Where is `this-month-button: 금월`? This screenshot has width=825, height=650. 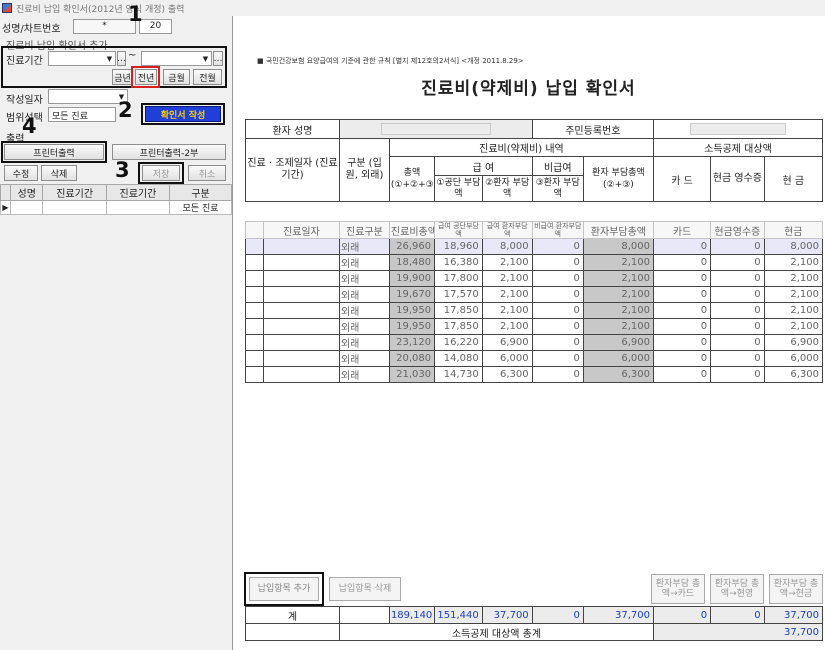
this-month-button: 금월 is located at coordinates (176, 77).